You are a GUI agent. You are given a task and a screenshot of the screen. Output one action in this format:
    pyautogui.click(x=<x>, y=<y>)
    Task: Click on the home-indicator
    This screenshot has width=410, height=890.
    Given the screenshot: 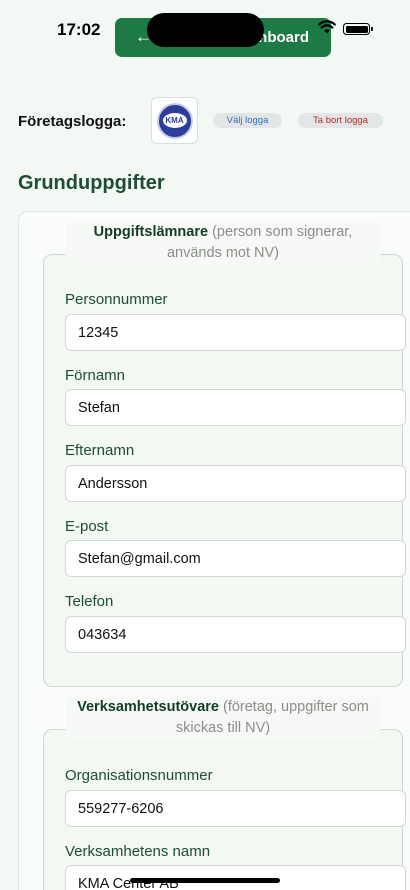 What is the action you would take?
    pyautogui.click(x=205, y=880)
    